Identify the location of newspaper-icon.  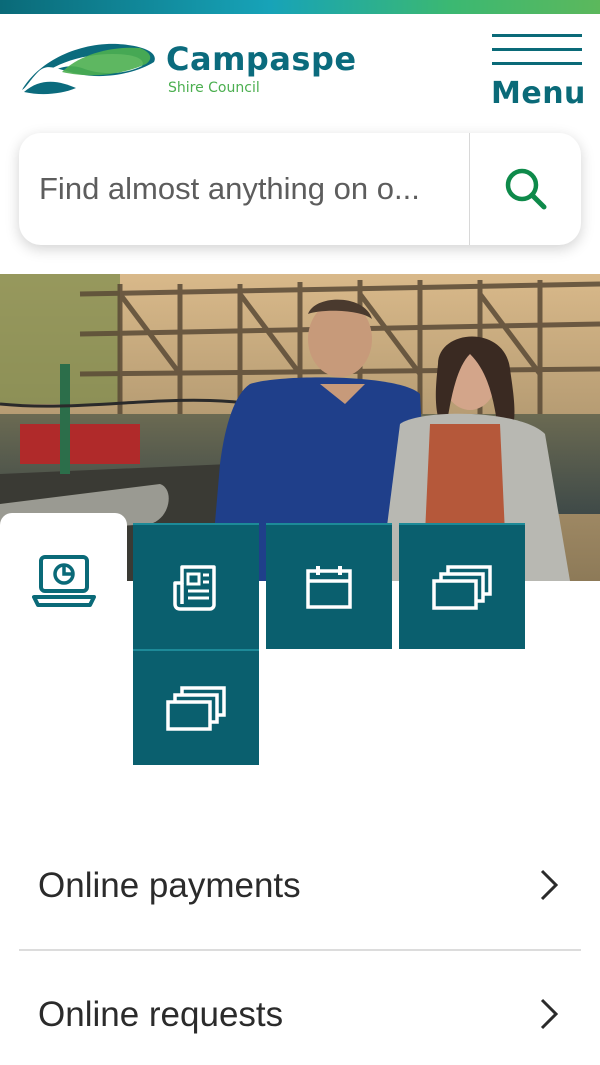
(194, 588).